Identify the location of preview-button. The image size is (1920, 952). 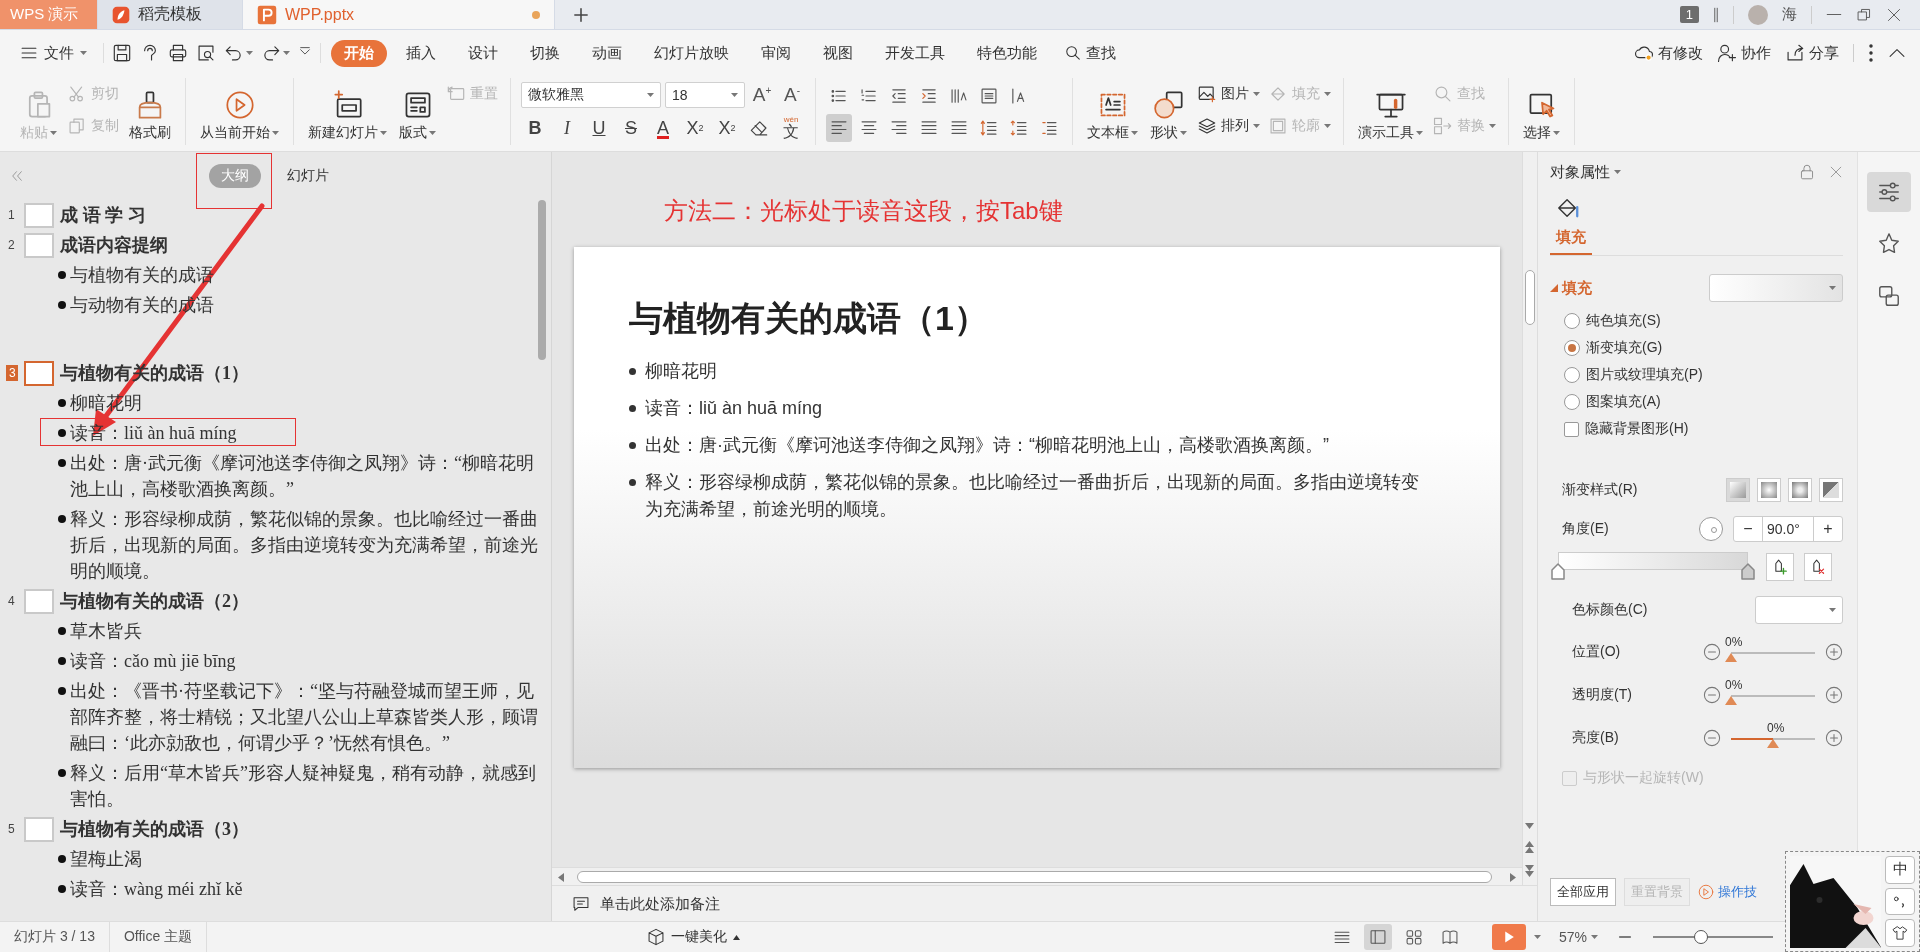
(206, 53).